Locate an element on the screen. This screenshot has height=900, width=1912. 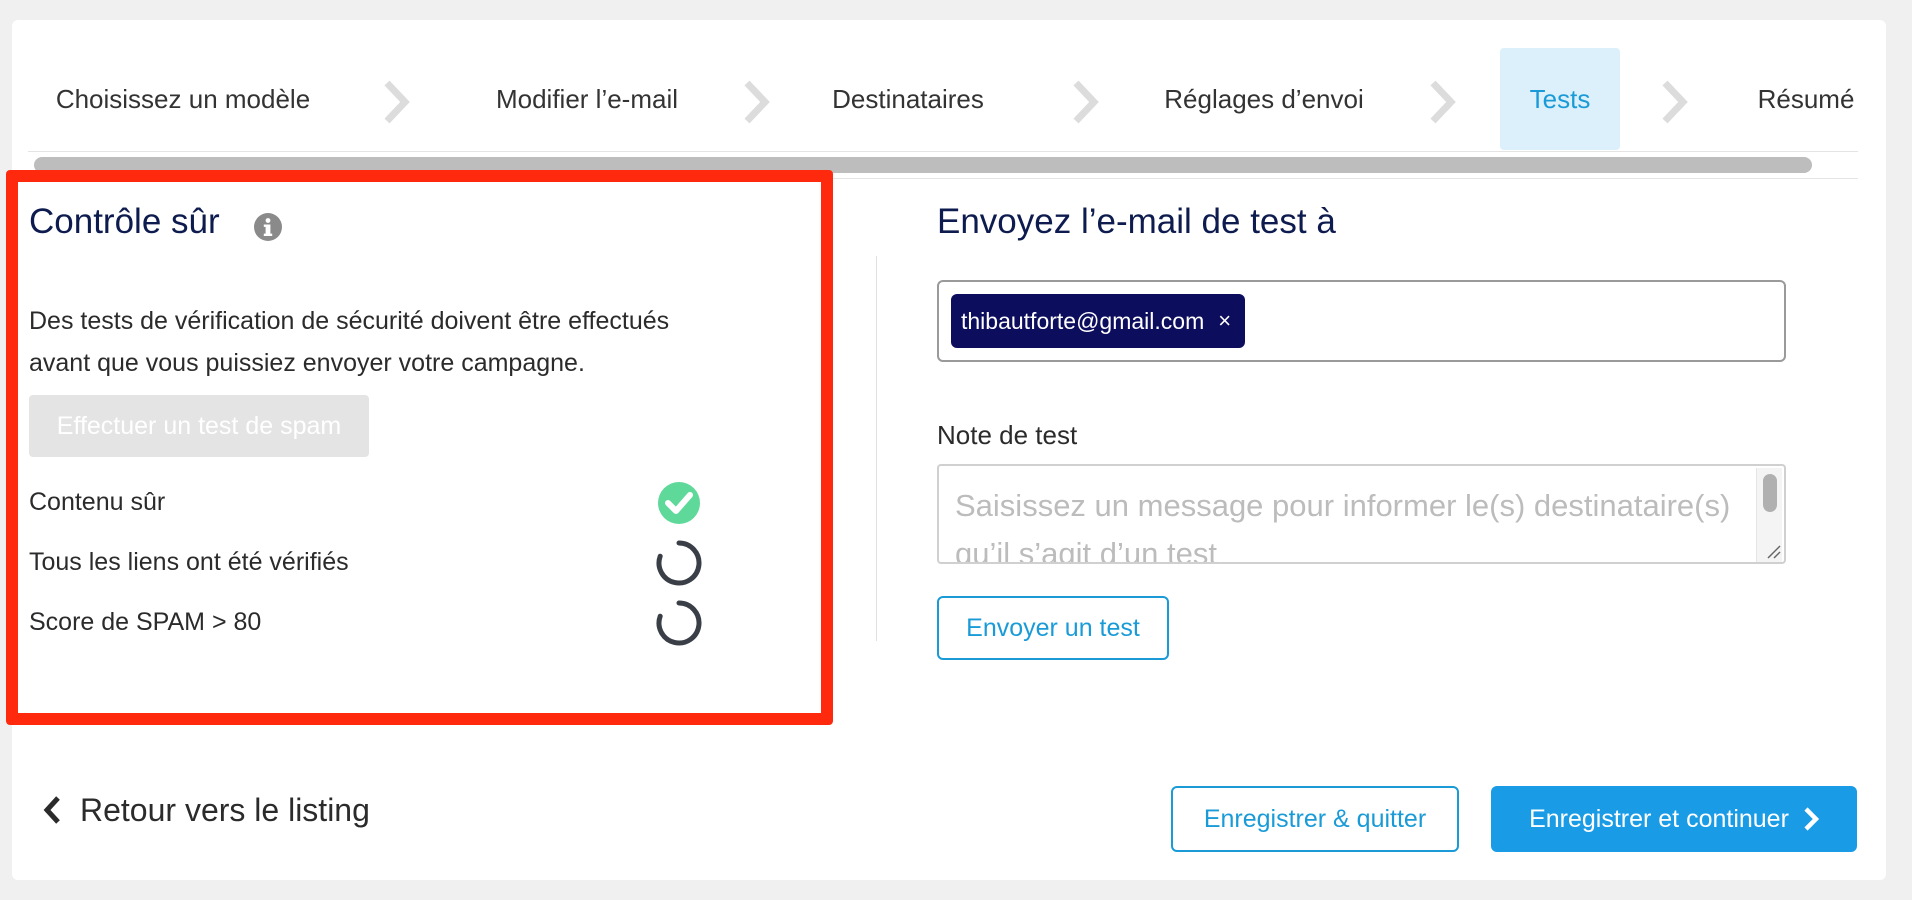
step-sending-settings: Réglages d’envoi is located at coordinates (1263, 99).